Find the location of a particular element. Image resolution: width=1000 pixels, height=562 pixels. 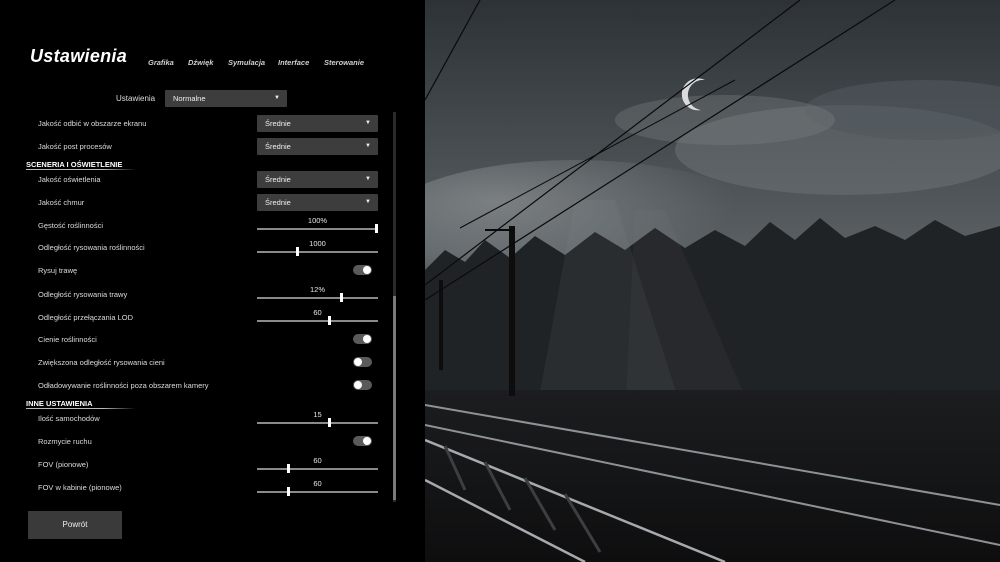

slider-value: 15 is located at coordinates (317, 414).